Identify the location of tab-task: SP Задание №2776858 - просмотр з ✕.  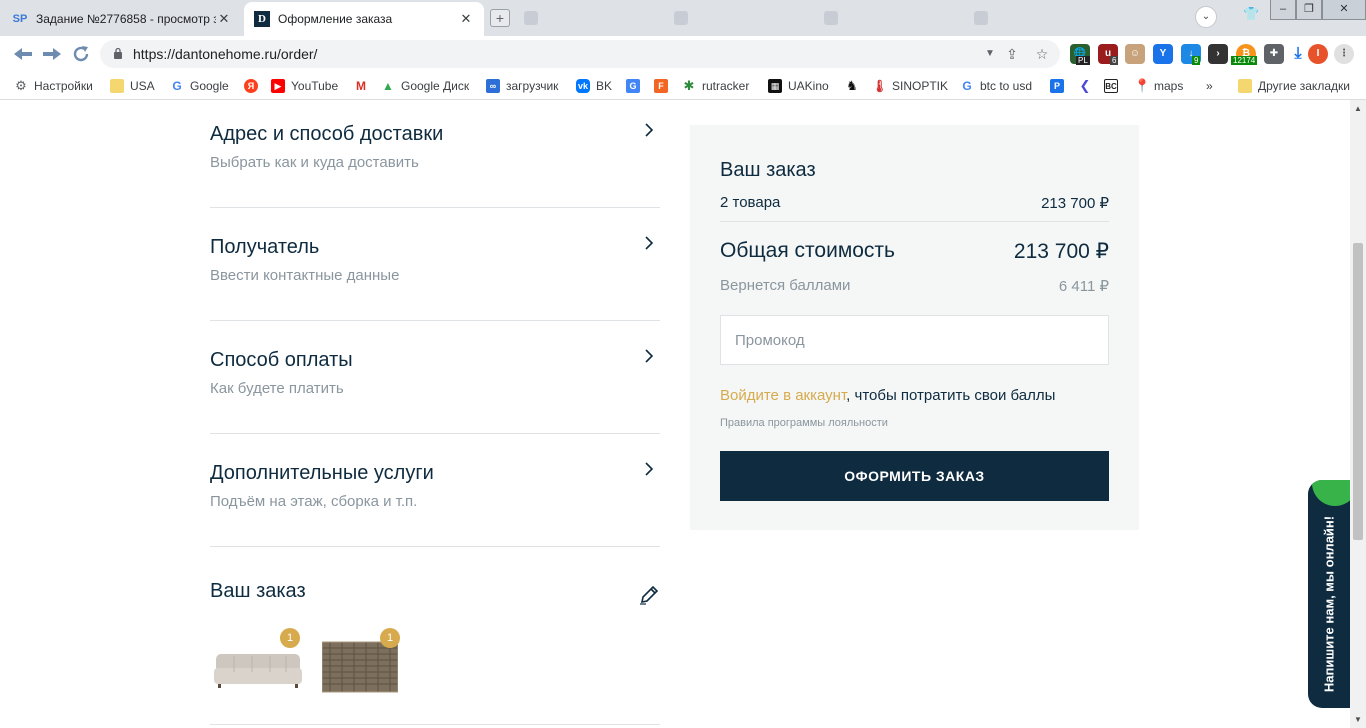
(122, 19).